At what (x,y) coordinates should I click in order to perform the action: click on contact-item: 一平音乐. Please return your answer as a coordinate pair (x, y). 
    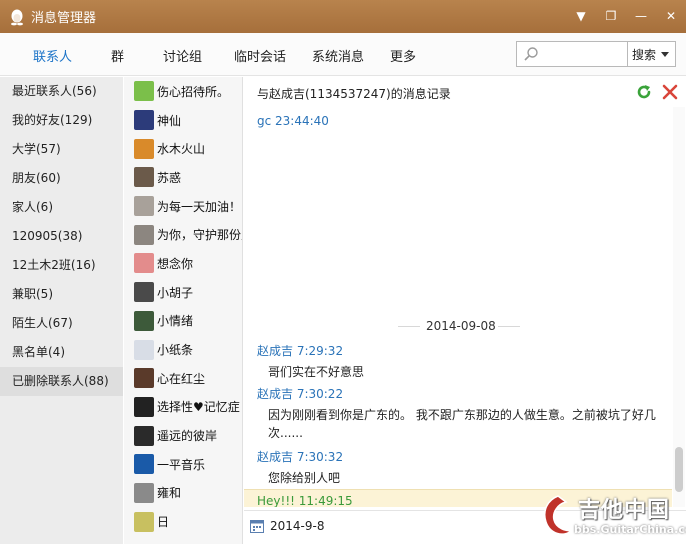
    Looking at the image, I should click on (183, 464).